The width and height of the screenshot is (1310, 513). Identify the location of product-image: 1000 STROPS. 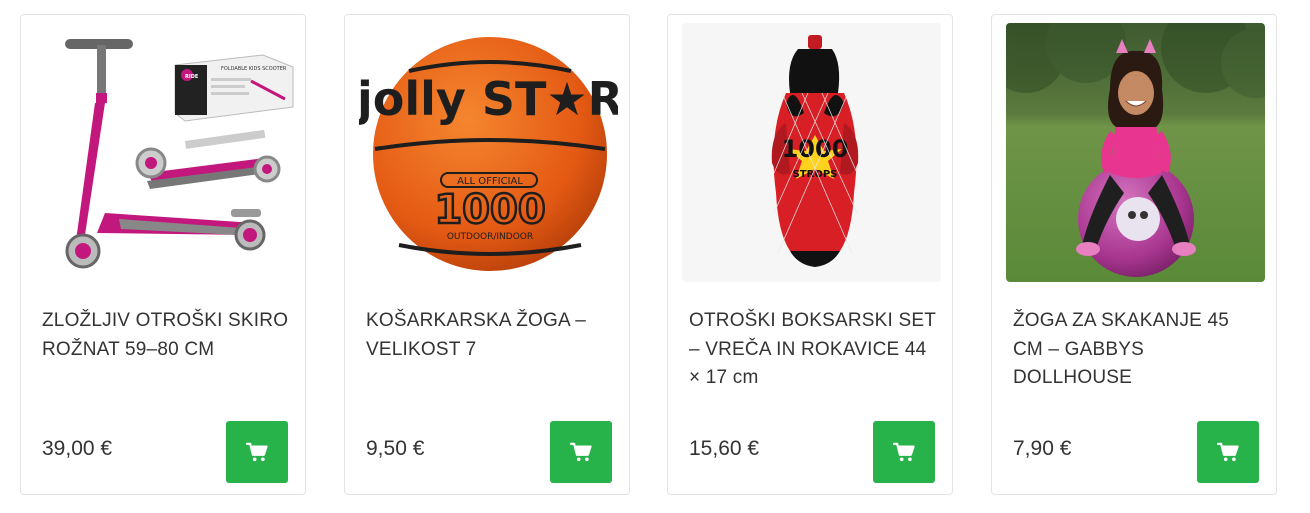
(811, 152).